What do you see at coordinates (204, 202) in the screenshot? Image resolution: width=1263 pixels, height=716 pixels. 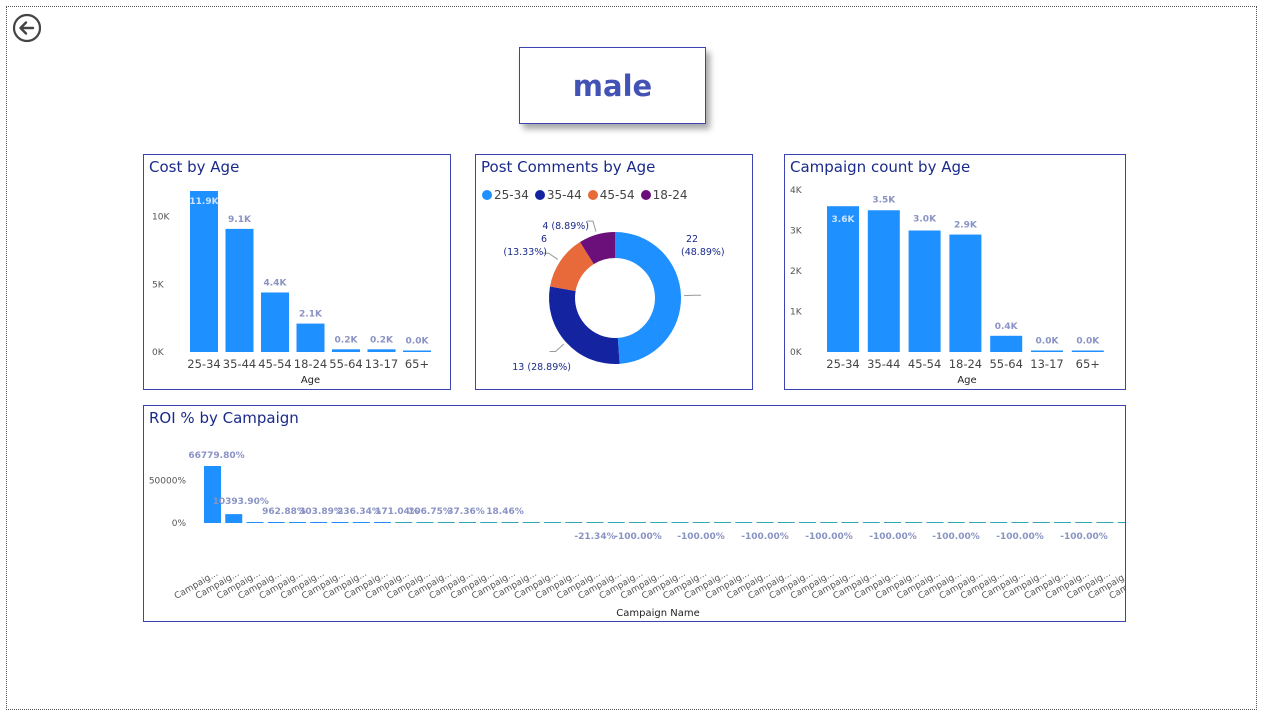 I see `data-label: 11.9K` at bounding box center [204, 202].